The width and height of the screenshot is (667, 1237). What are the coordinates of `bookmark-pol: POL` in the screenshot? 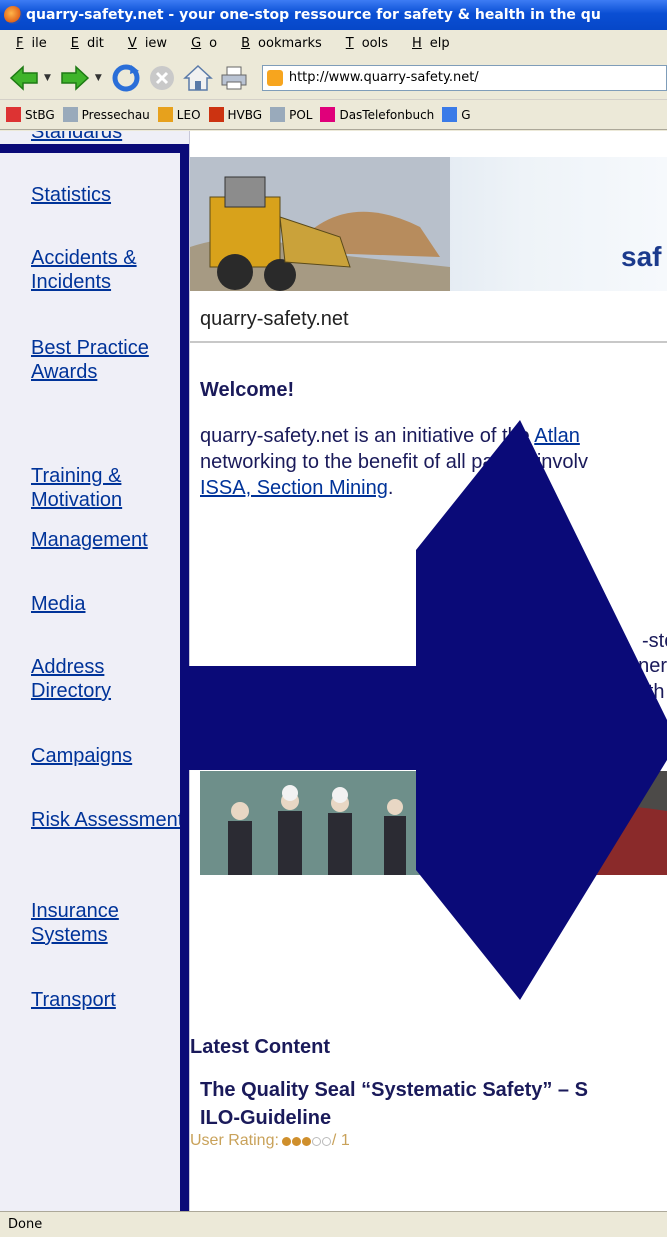 It's located at (291, 114).